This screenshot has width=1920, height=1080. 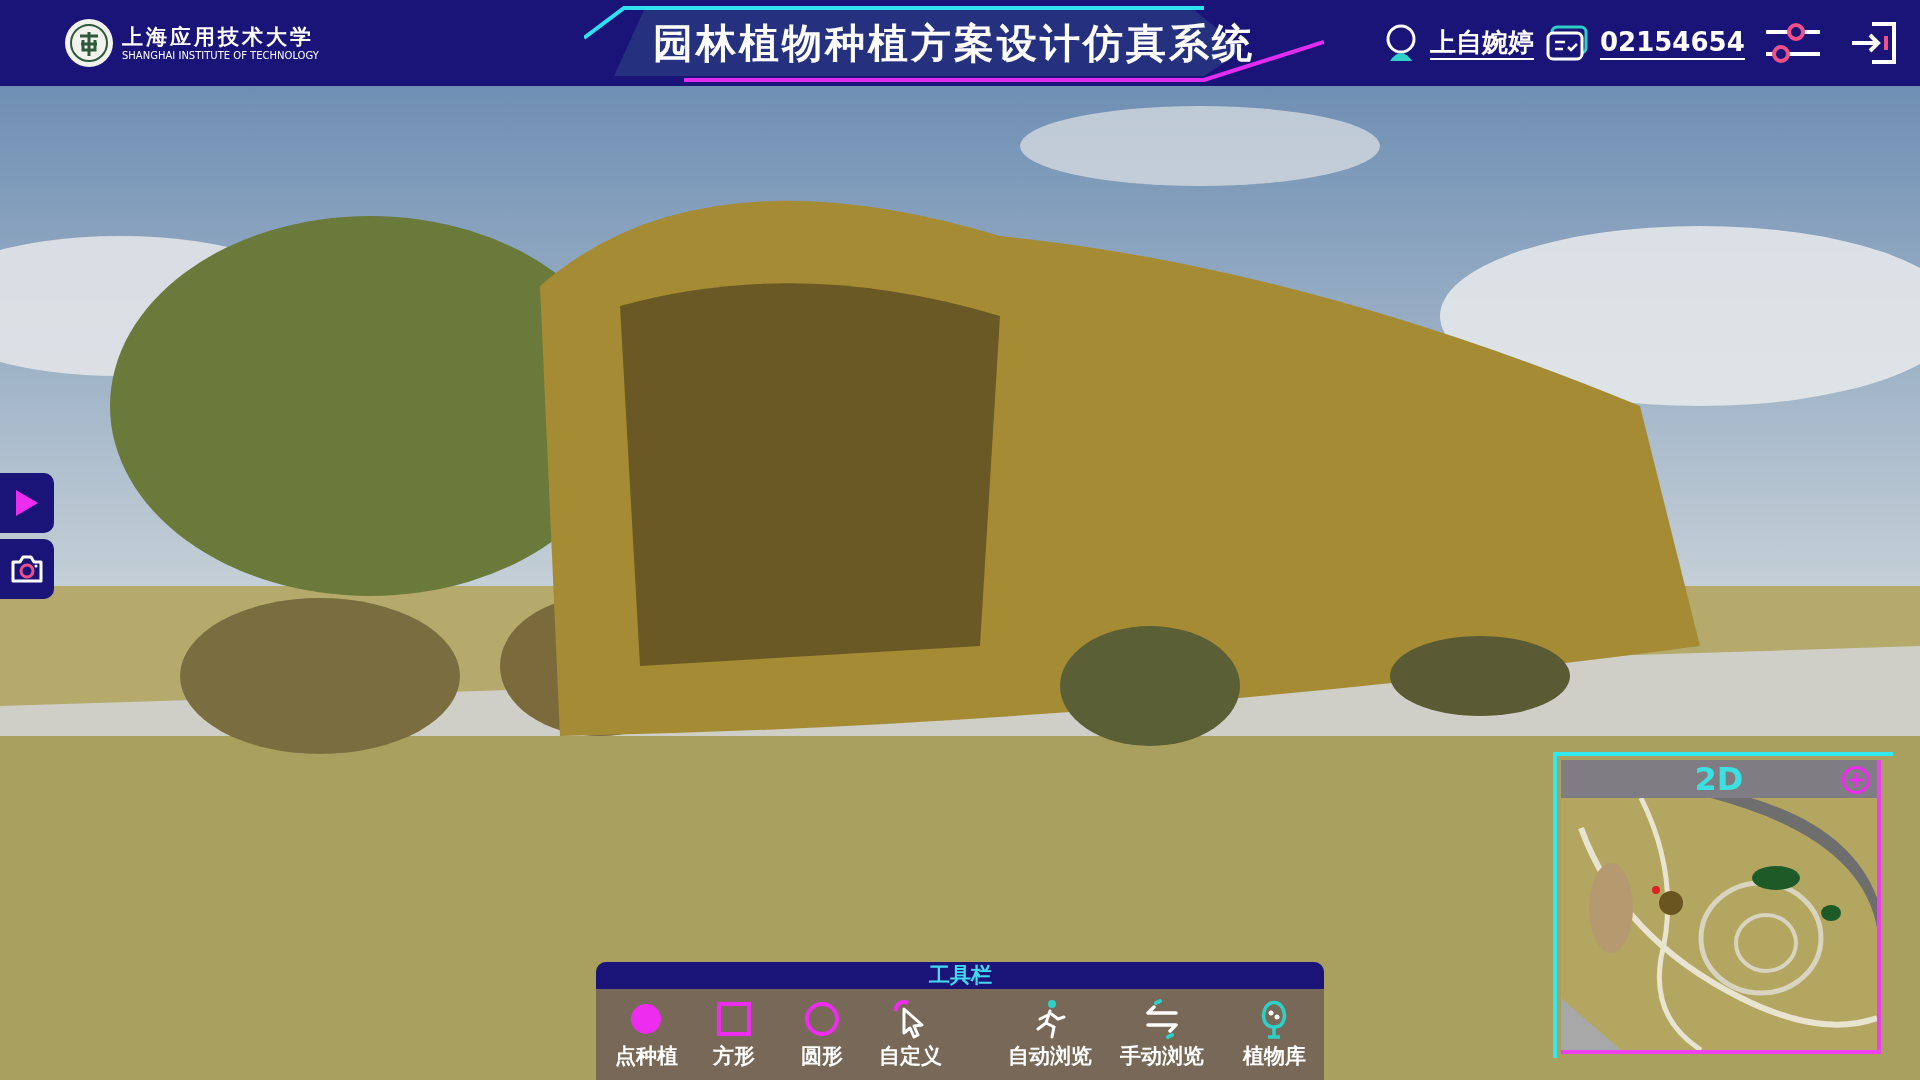 What do you see at coordinates (1401, 43) in the screenshot?
I see `user-avatar-icon` at bounding box center [1401, 43].